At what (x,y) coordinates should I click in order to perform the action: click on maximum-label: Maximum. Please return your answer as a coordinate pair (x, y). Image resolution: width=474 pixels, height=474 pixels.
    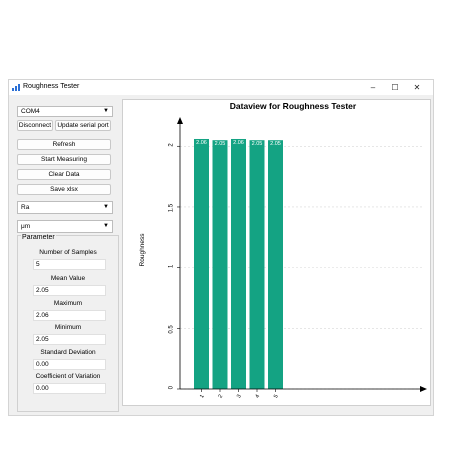
    Looking at the image, I should click on (68, 303).